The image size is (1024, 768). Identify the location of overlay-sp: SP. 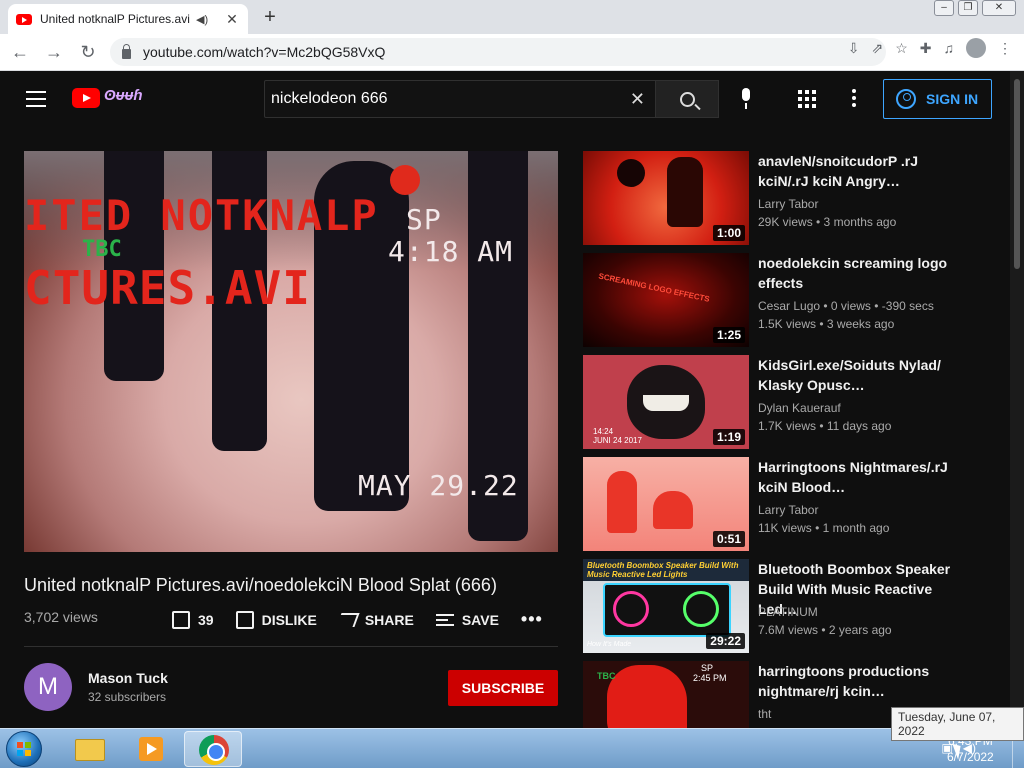
(424, 219).